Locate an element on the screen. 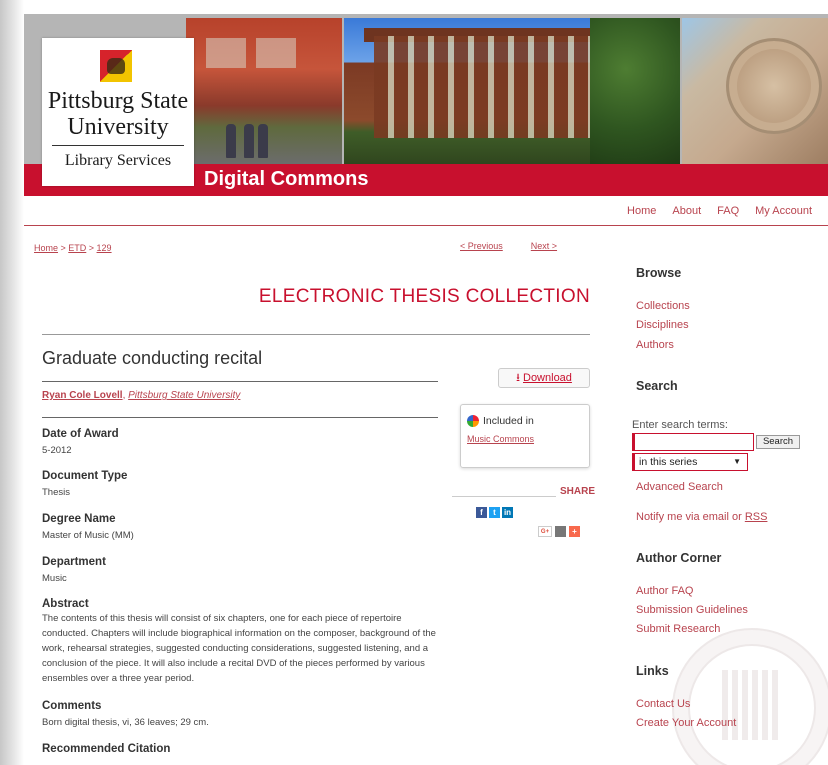  author-affiliation: Pittsburg State University is located at coordinates (184, 395).